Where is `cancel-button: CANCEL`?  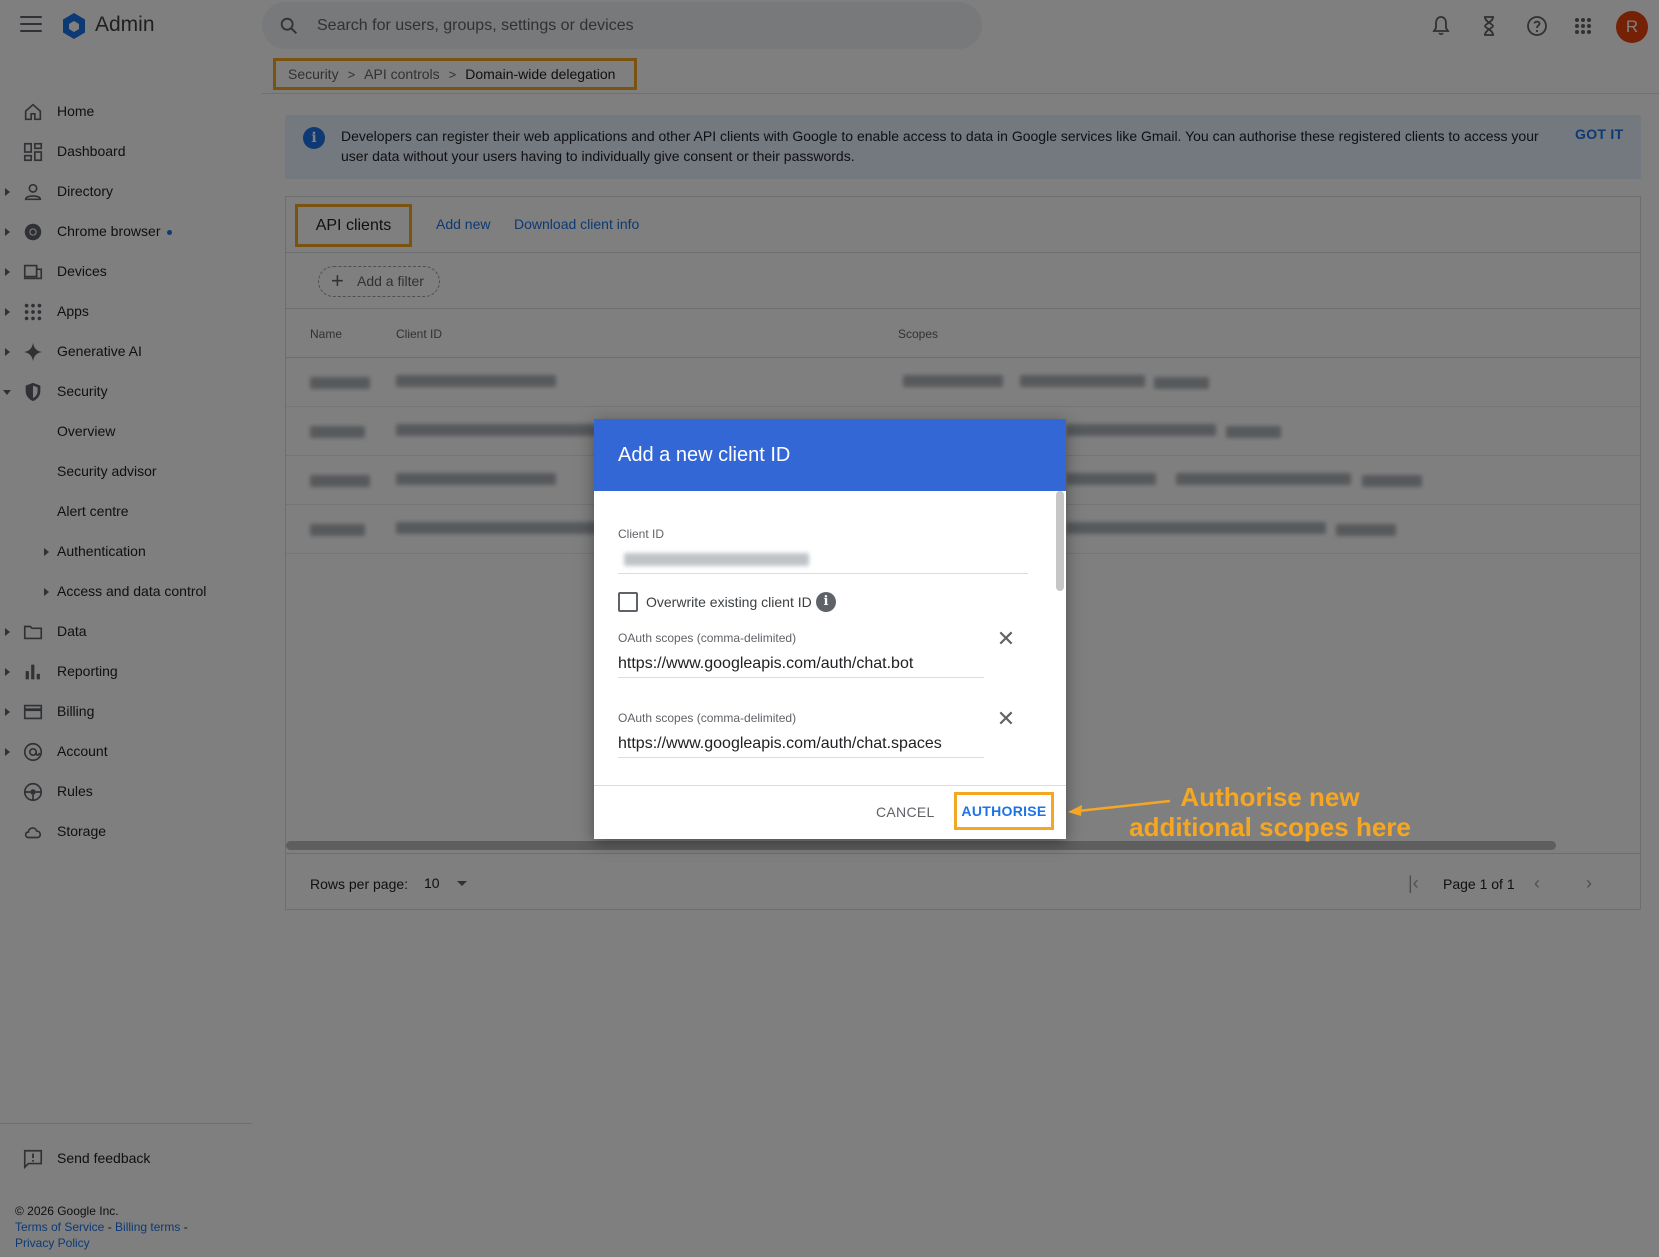 cancel-button: CANCEL is located at coordinates (905, 812).